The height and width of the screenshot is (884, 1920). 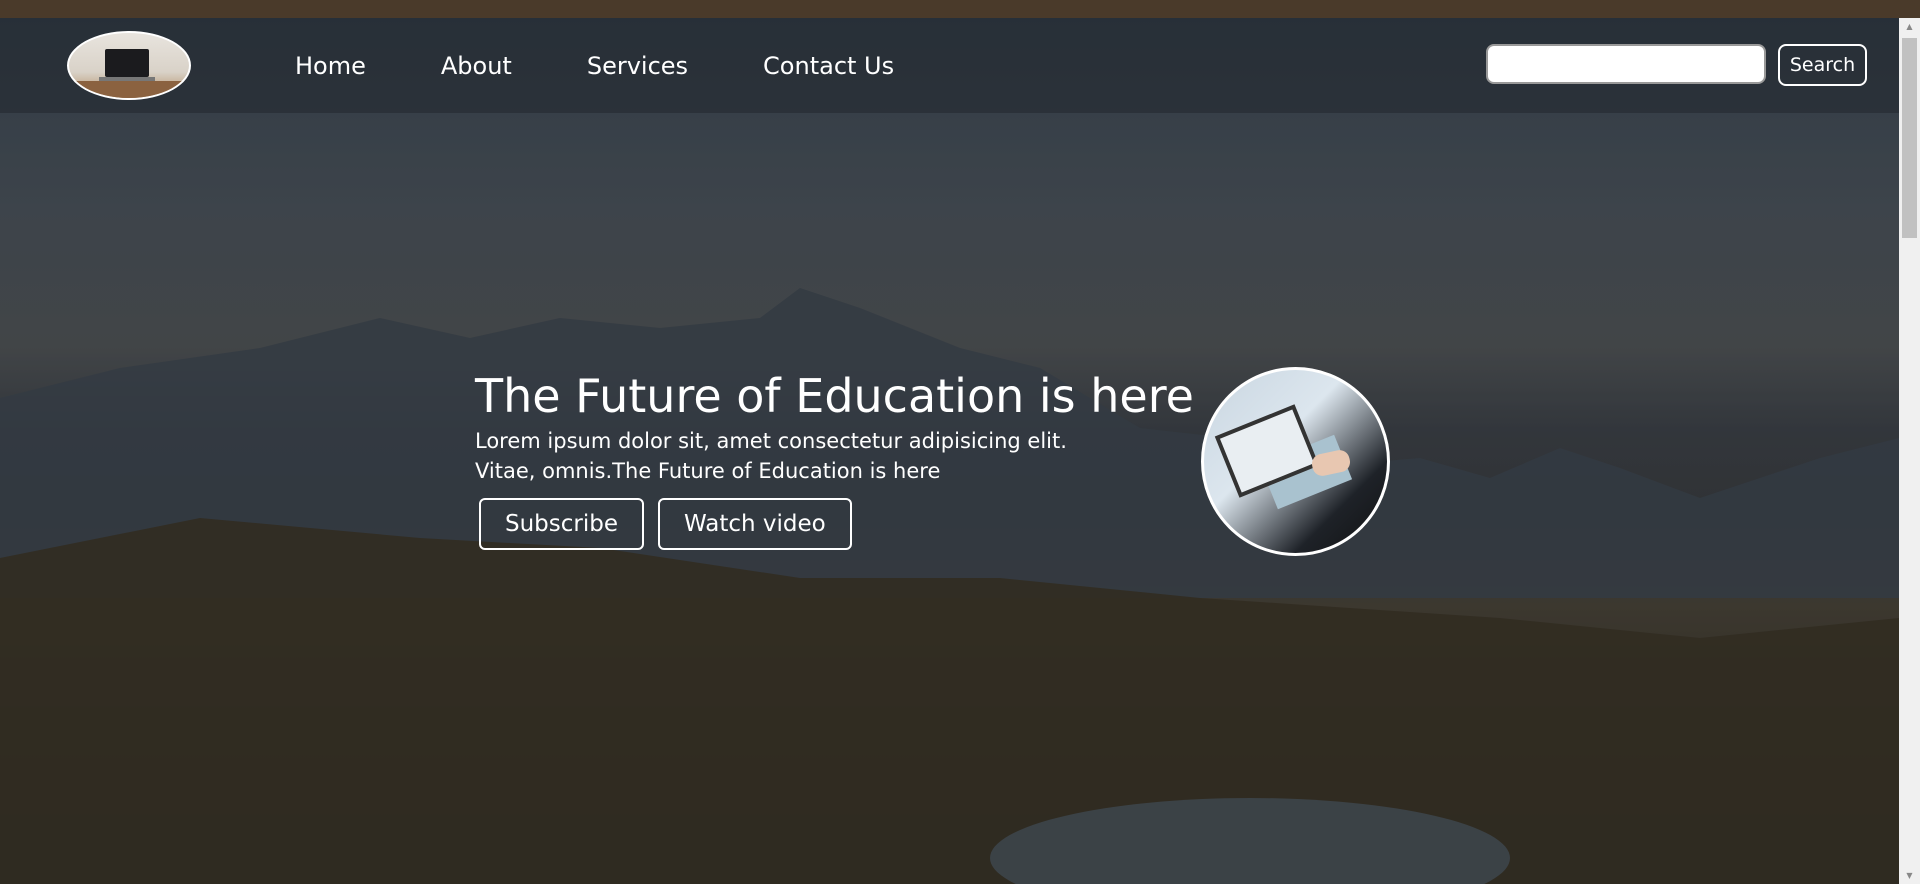 What do you see at coordinates (755, 524) in the screenshot?
I see `watch-video-button: Watch video` at bounding box center [755, 524].